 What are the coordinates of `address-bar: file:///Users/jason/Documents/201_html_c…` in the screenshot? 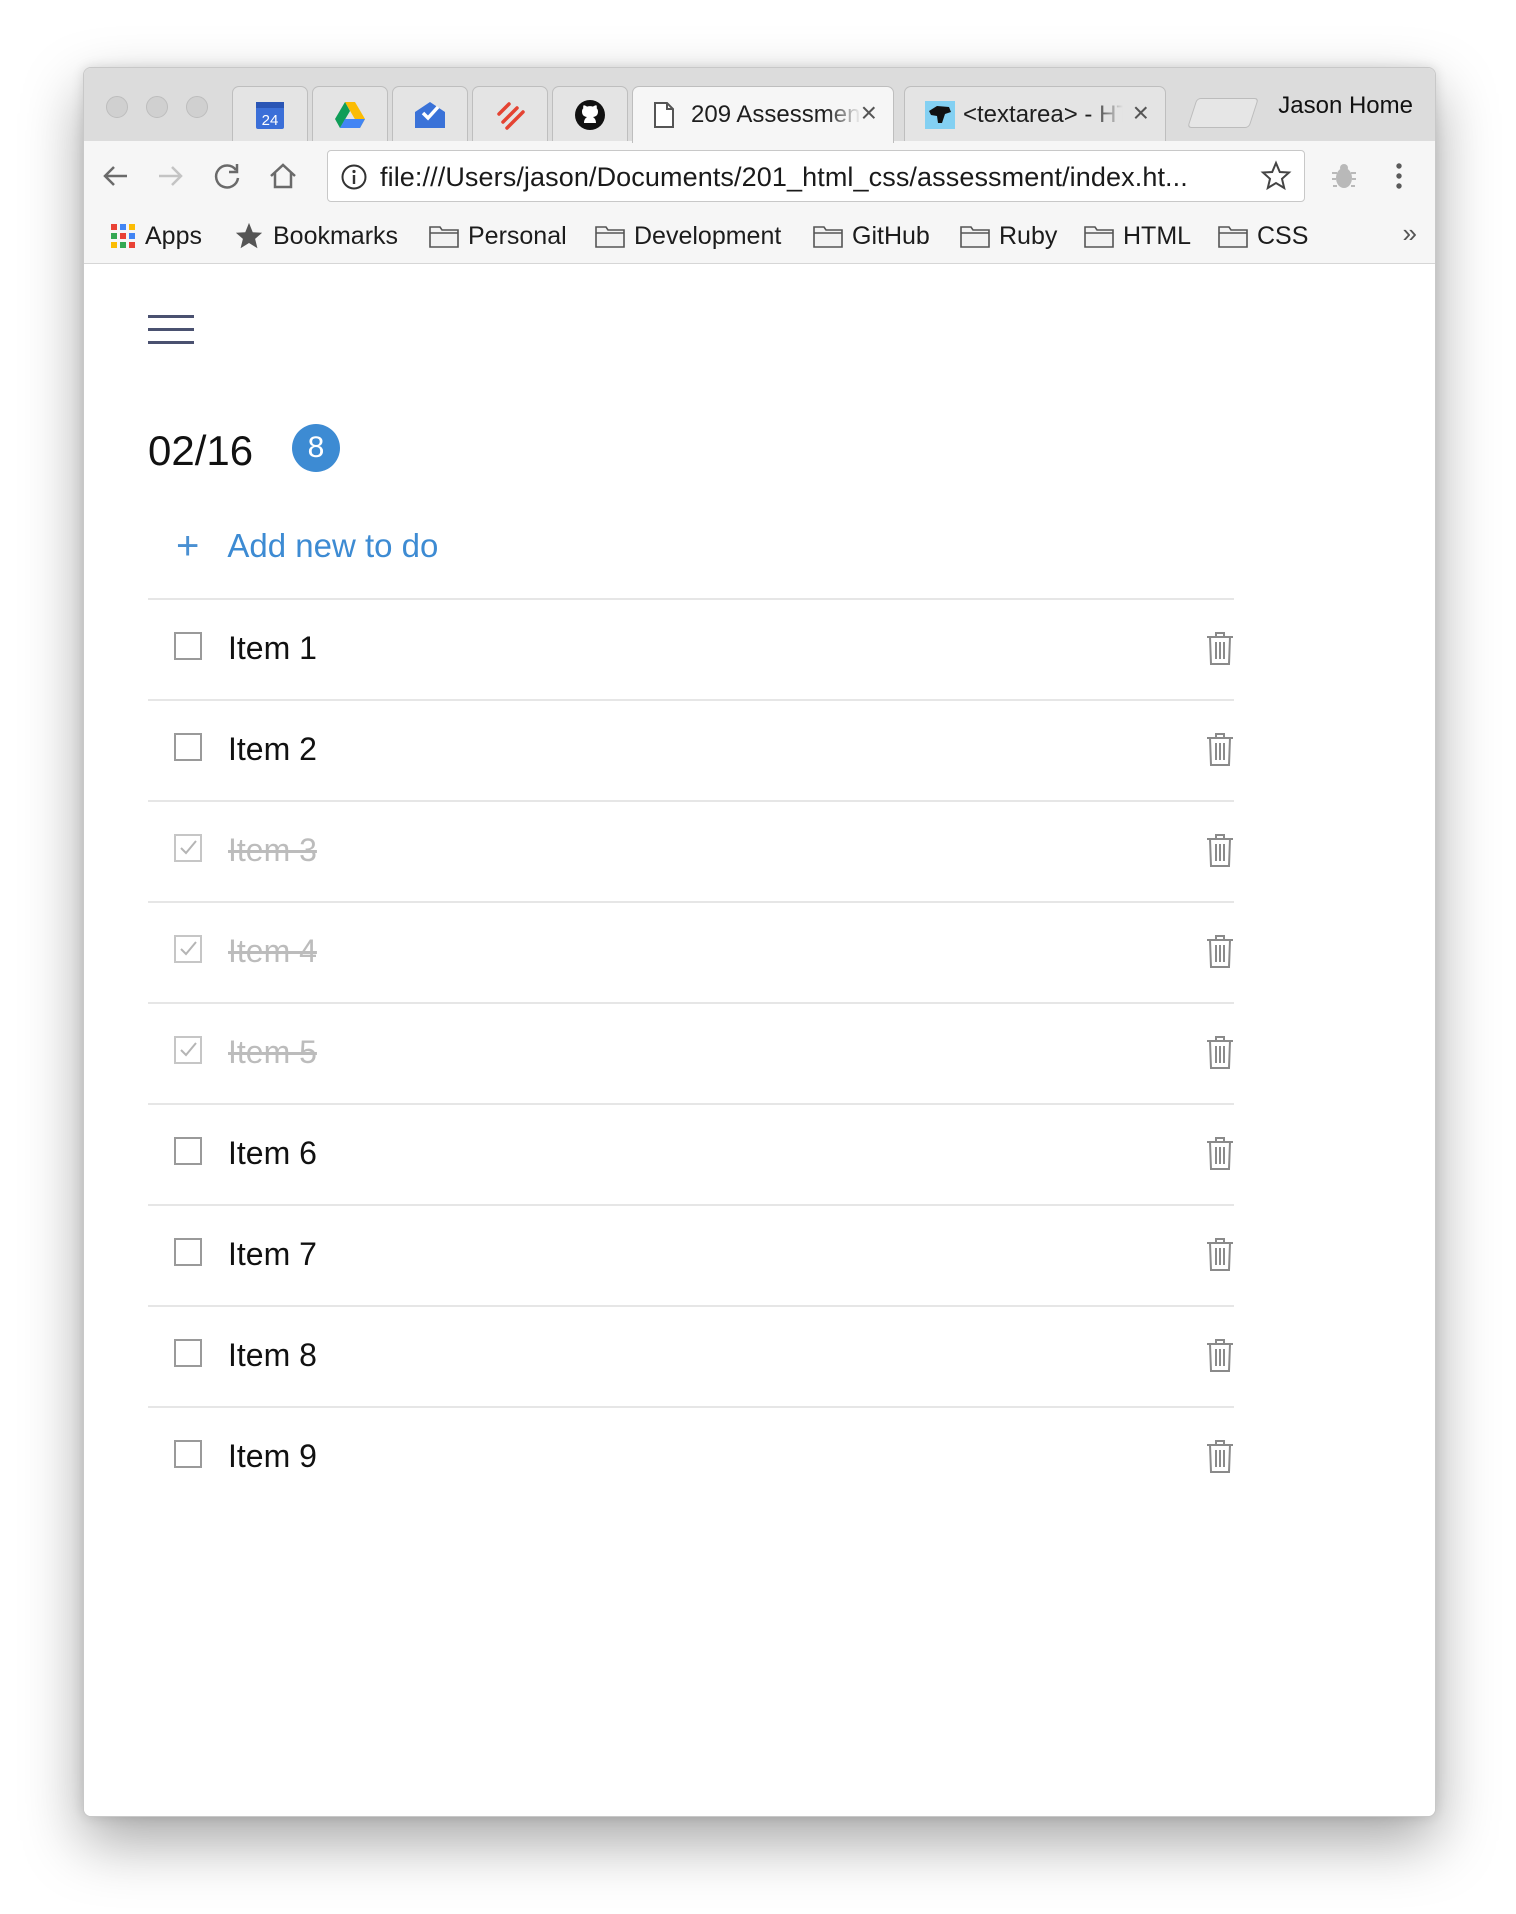 It's located at (816, 176).